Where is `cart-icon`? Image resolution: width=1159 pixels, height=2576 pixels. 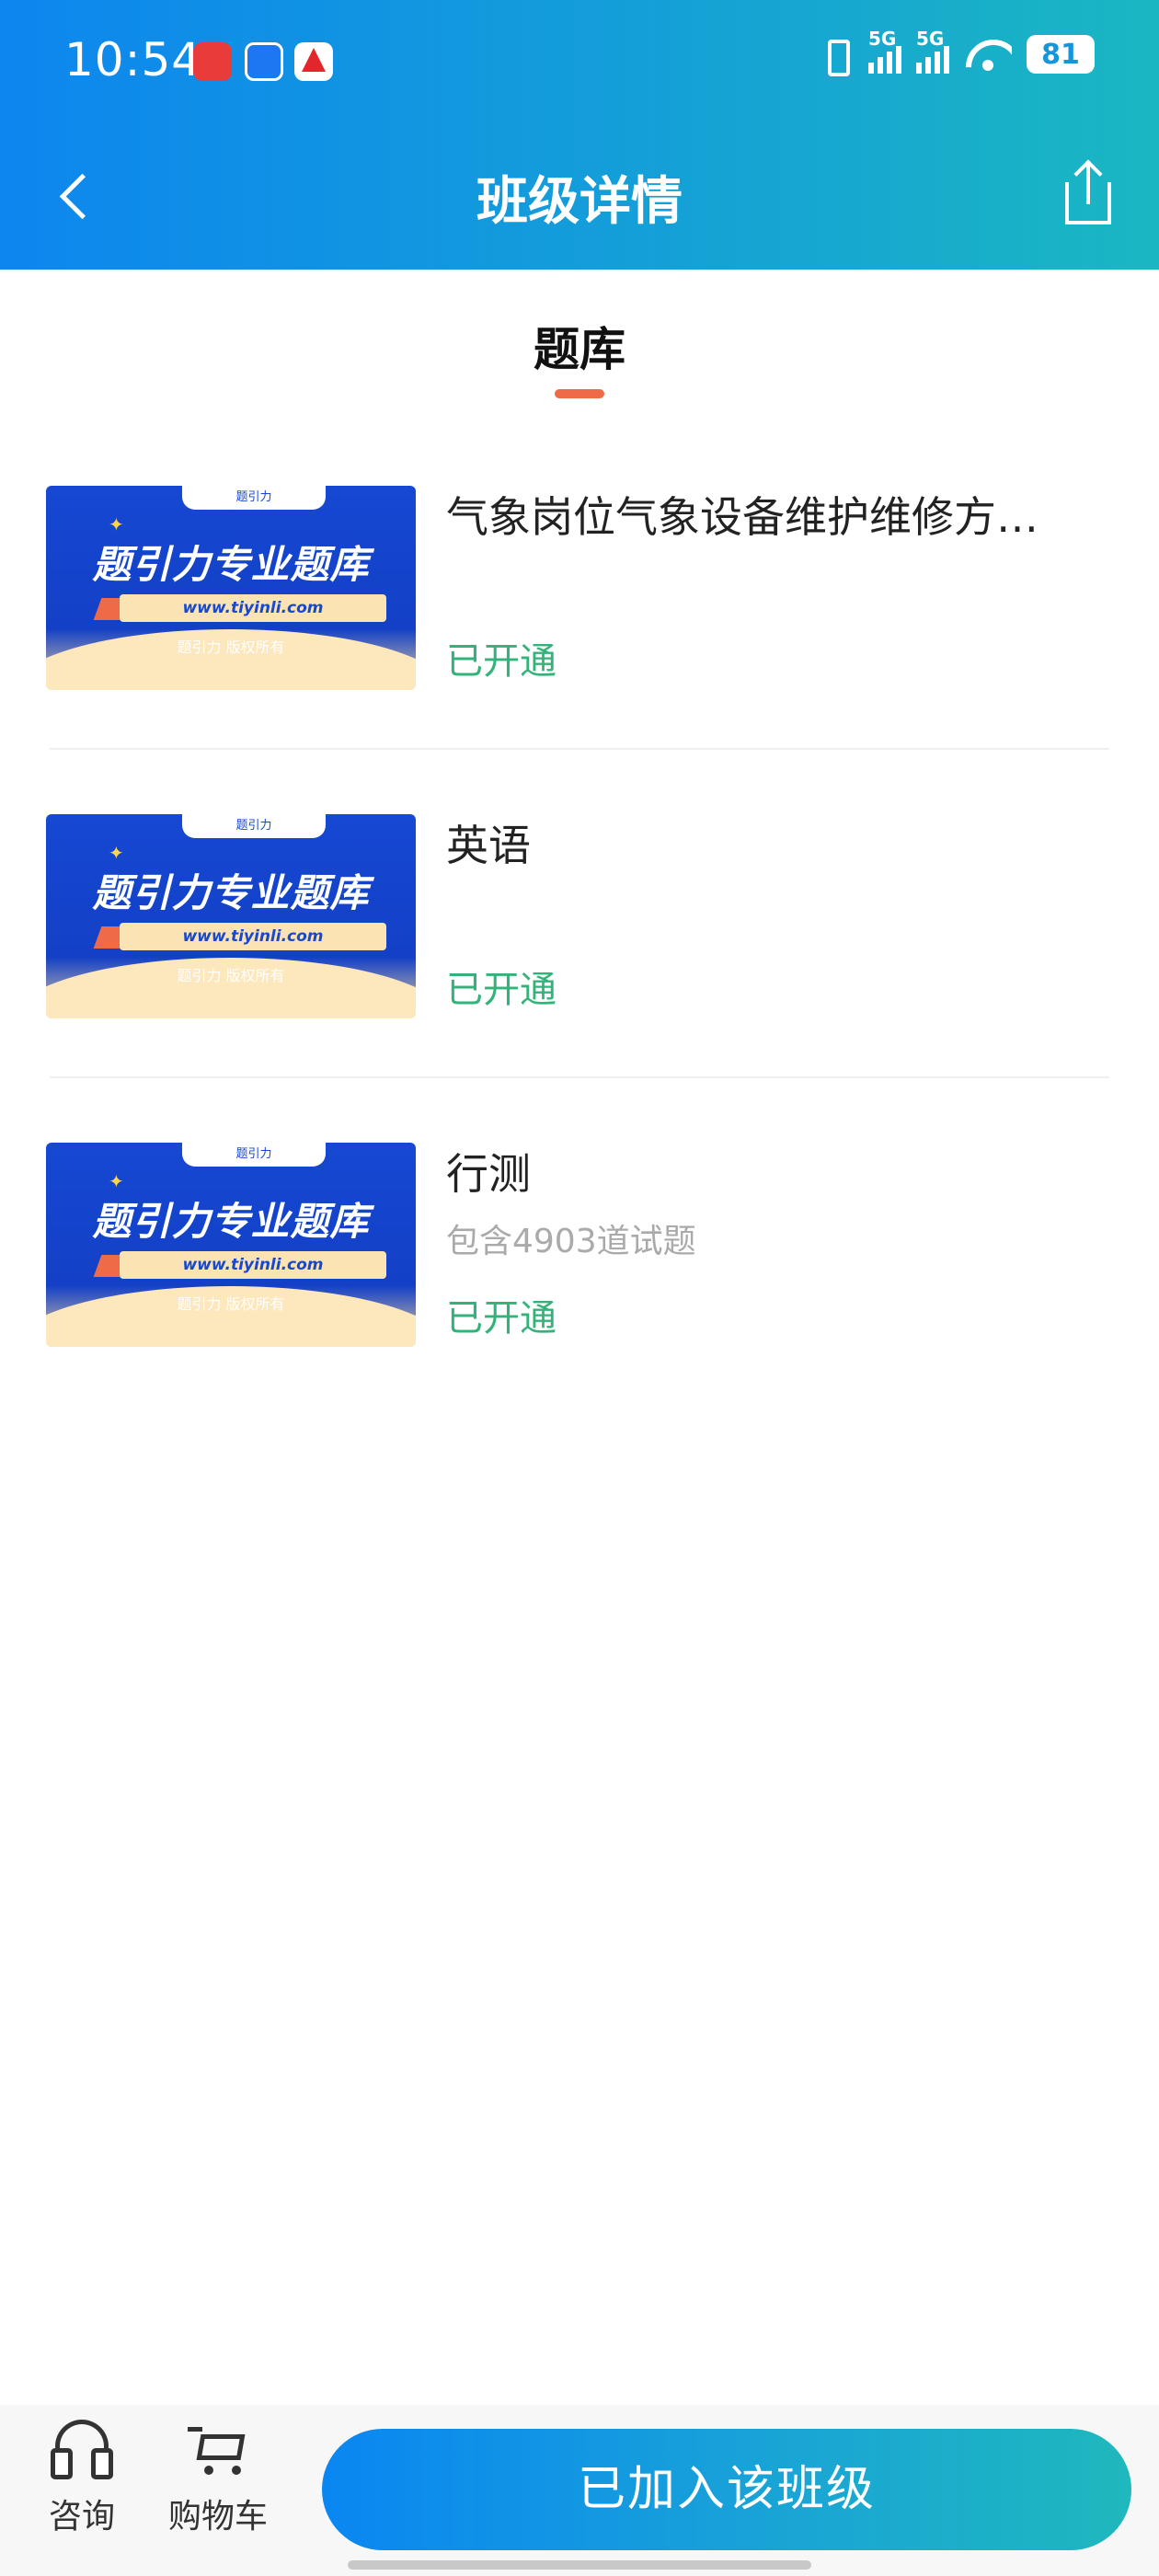 cart-icon is located at coordinates (217, 2451).